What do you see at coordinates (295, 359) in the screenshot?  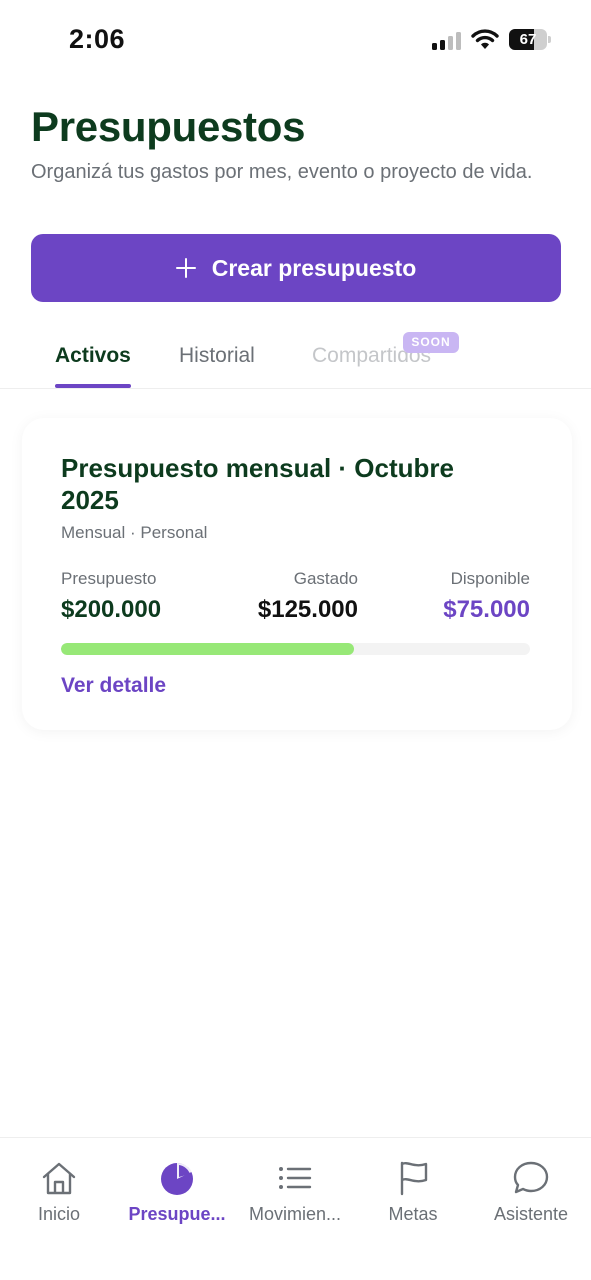 I see `tab-bar: Activos Historial Compartidos SOON` at bounding box center [295, 359].